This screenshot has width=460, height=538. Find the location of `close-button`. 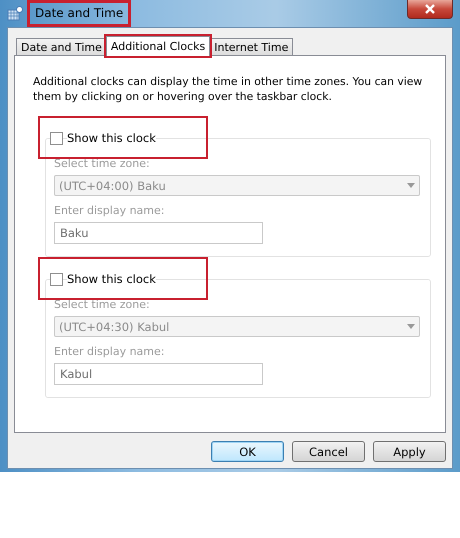

close-button is located at coordinates (430, 9).